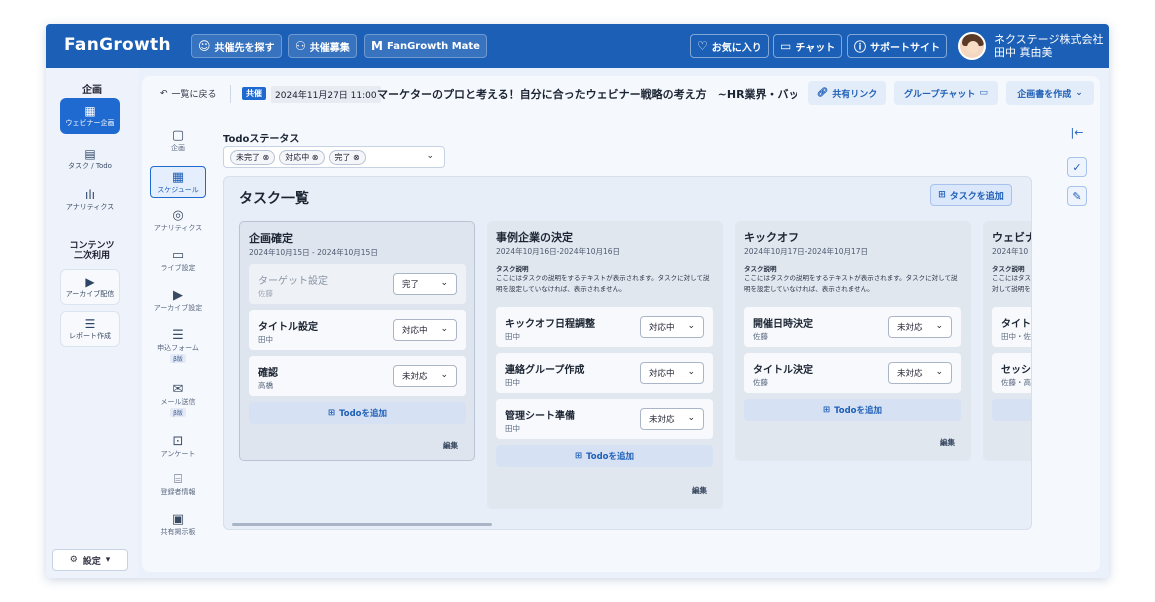 The height and width of the screenshot is (602, 1155). I want to click on status-select: 完了 ⌄, so click(425, 284).